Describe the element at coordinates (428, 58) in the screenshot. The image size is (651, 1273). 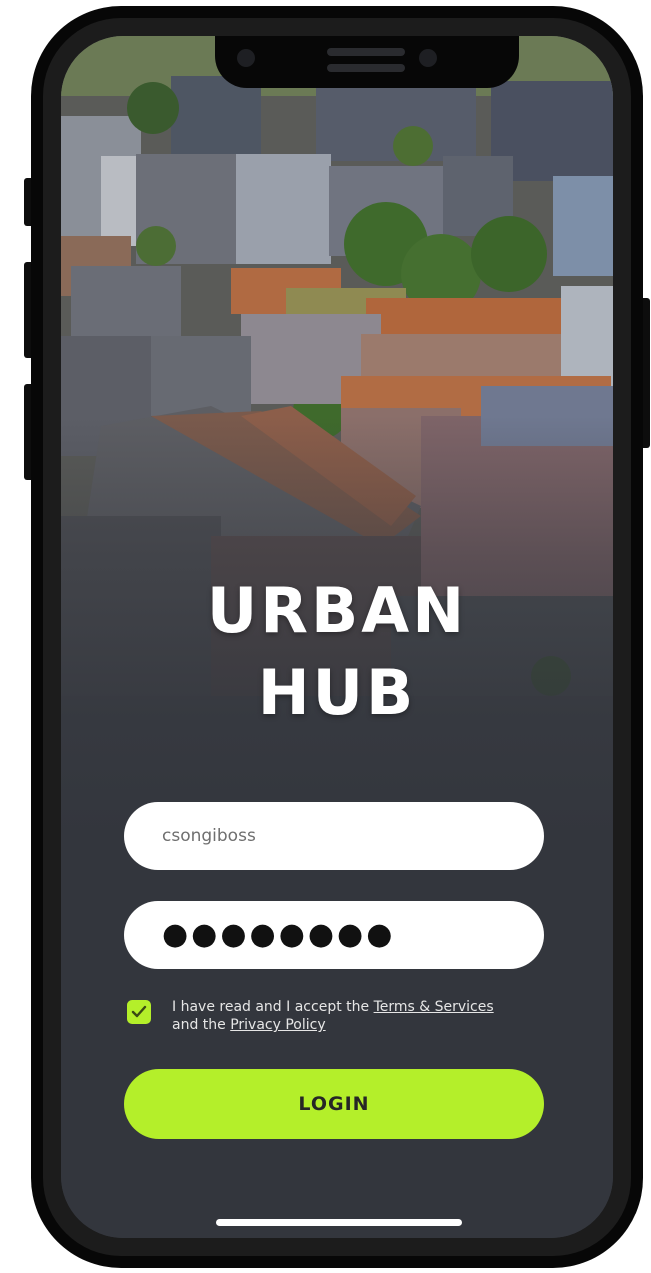
I see `face-sensor` at that location.